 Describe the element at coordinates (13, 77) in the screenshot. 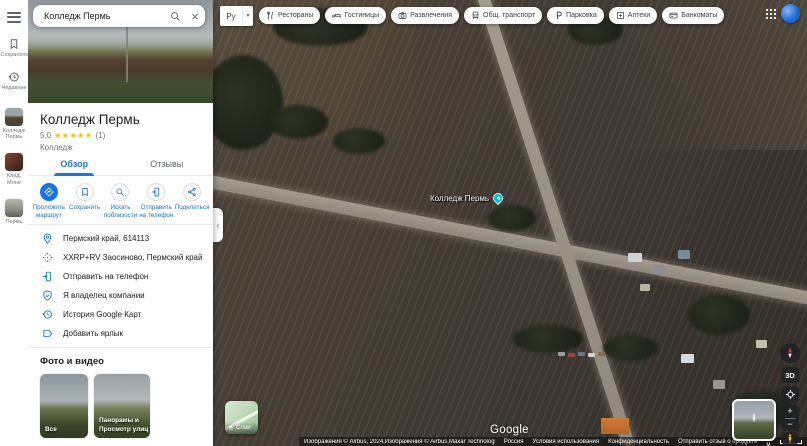

I see `history-icon` at that location.